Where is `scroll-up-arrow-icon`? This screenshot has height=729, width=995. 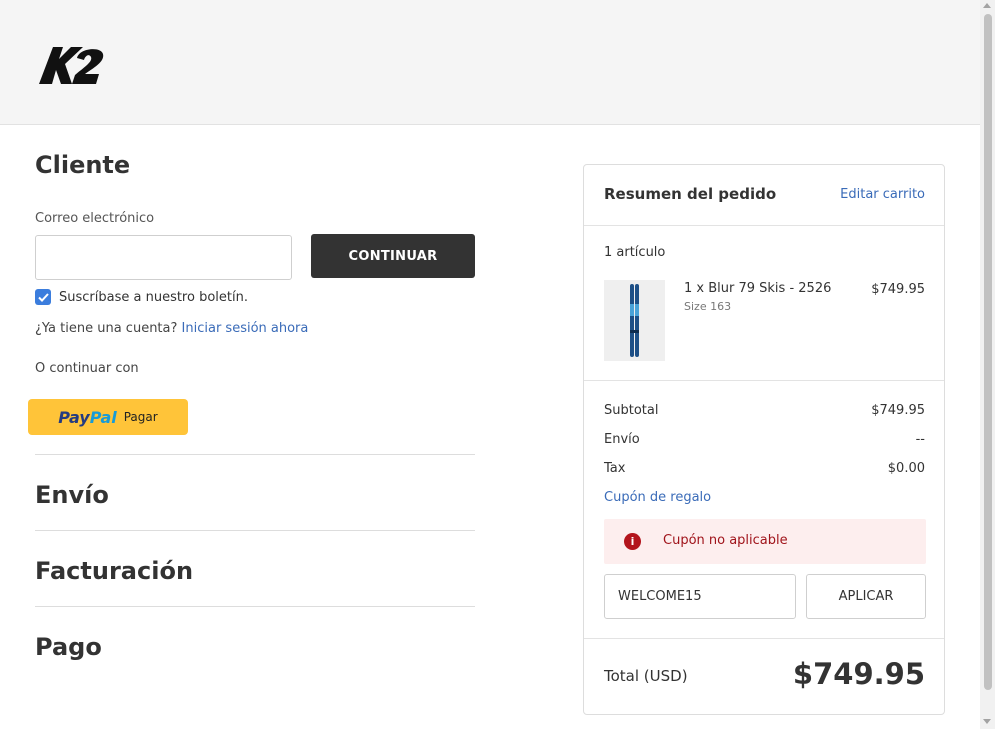 scroll-up-arrow-icon is located at coordinates (987, 5).